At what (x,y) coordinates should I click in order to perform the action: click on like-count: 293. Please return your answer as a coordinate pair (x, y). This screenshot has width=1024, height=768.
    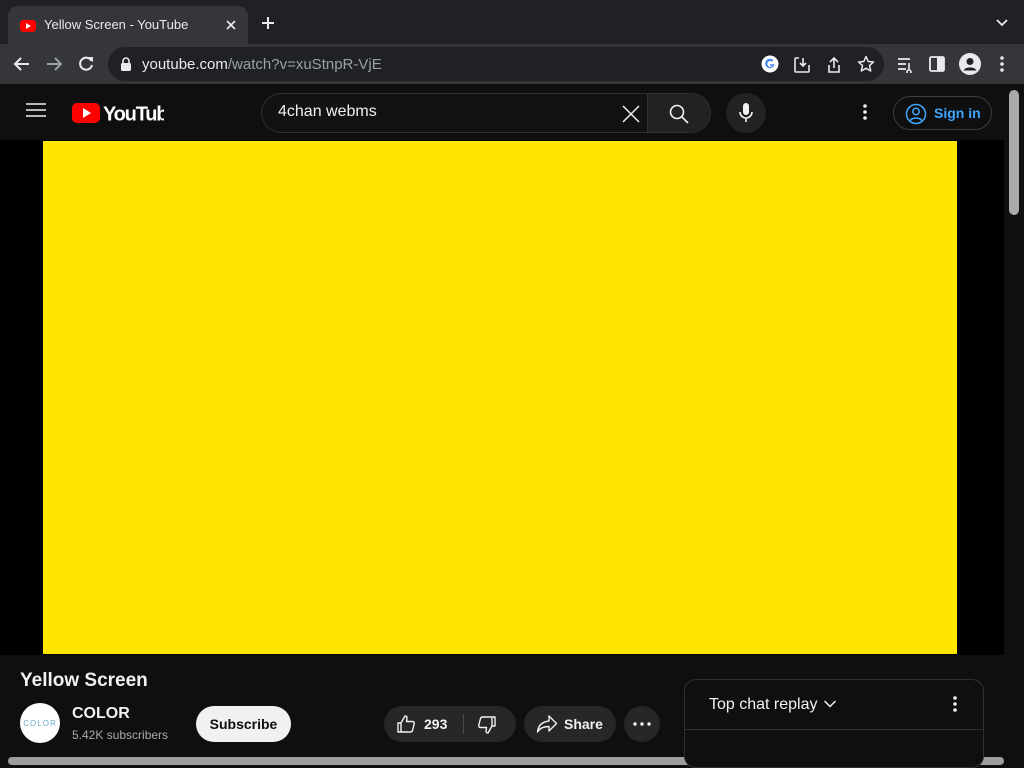
    Looking at the image, I should click on (436, 724).